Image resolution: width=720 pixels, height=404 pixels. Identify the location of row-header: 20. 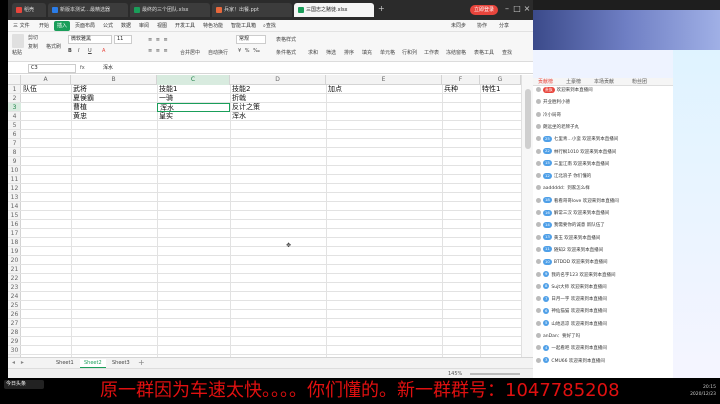
(14, 260).